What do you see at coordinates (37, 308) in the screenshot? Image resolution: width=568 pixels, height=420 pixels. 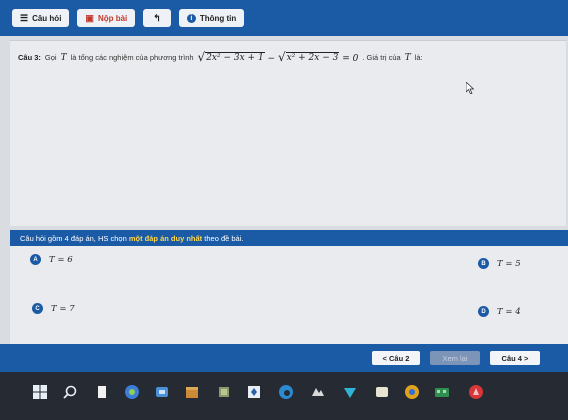 I see `answer-c-label: C` at bounding box center [37, 308].